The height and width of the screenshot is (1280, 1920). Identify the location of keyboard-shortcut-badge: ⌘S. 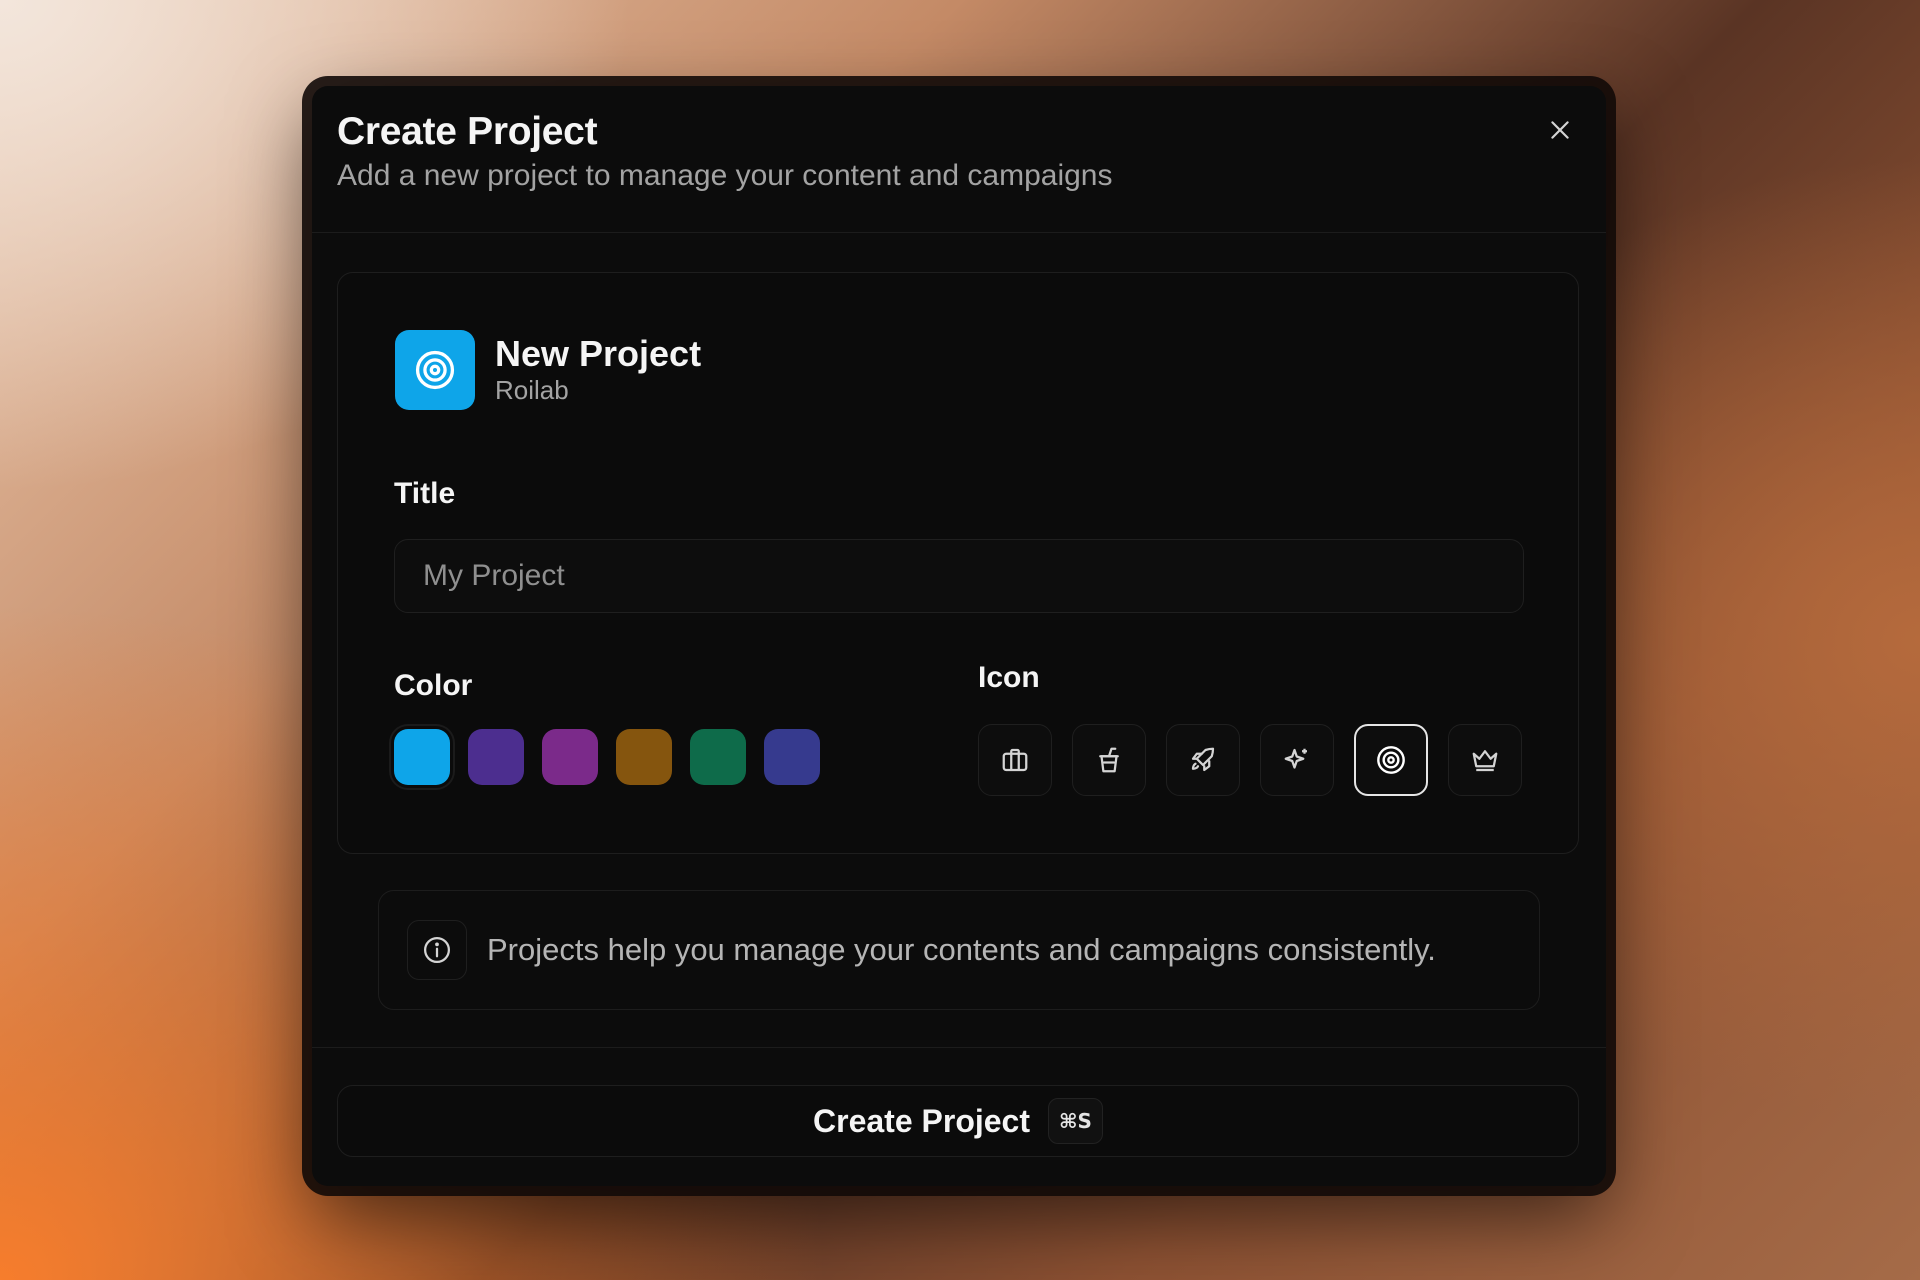
(1075, 1121).